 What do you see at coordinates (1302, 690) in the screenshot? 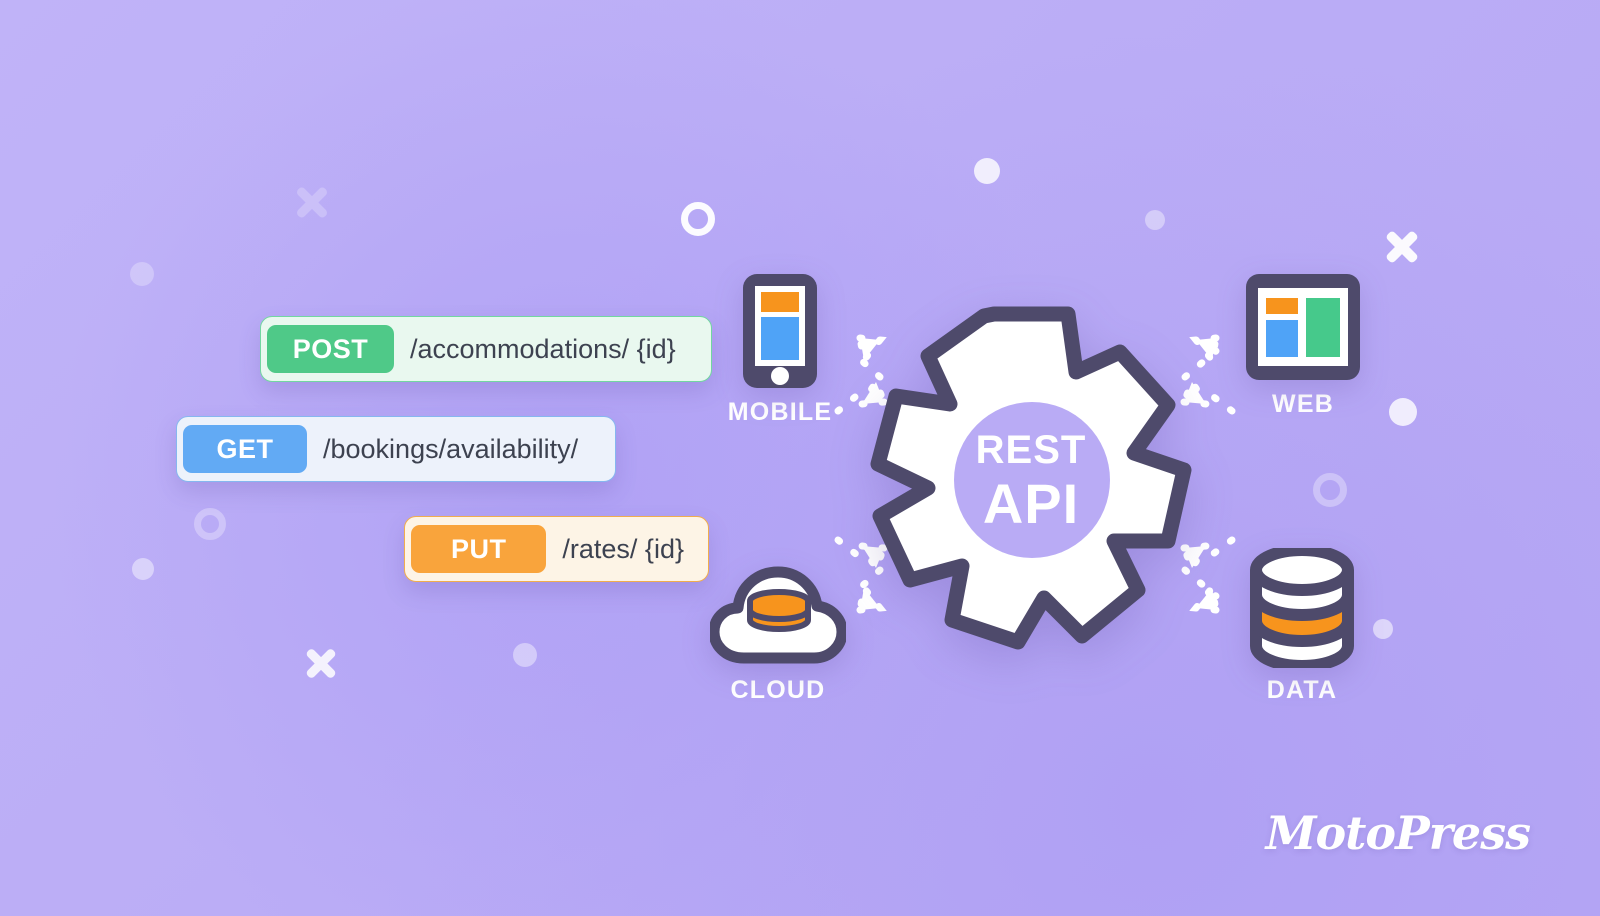
I see `node-label-data: DATA` at bounding box center [1302, 690].